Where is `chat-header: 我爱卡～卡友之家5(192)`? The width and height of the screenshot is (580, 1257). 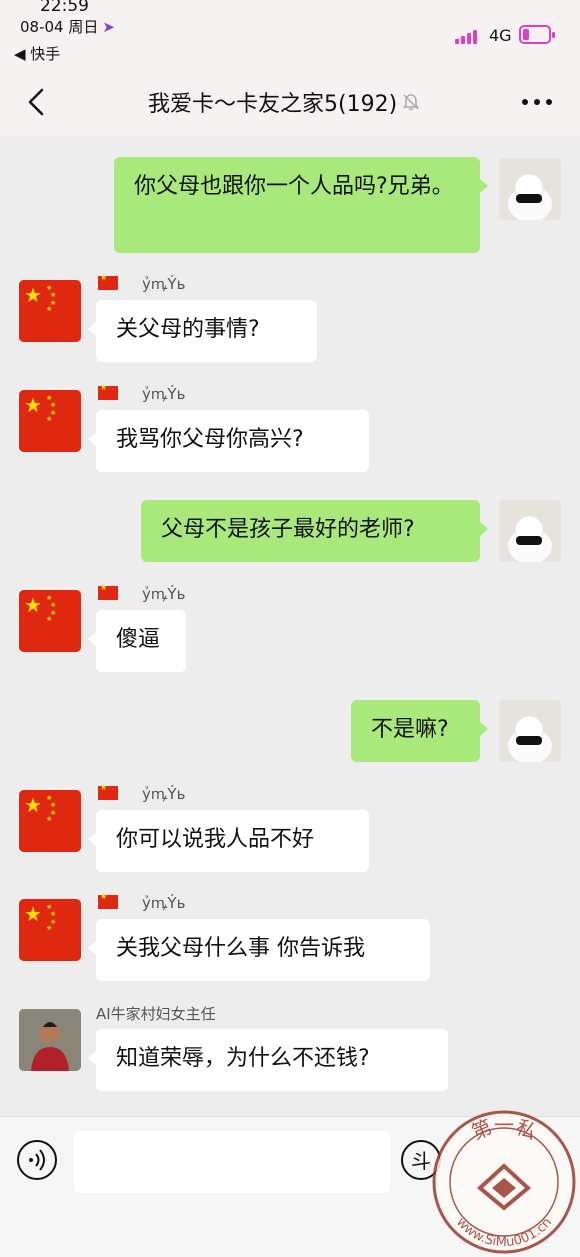 chat-header: 我爱卡～卡友之家5(192) is located at coordinates (290, 102).